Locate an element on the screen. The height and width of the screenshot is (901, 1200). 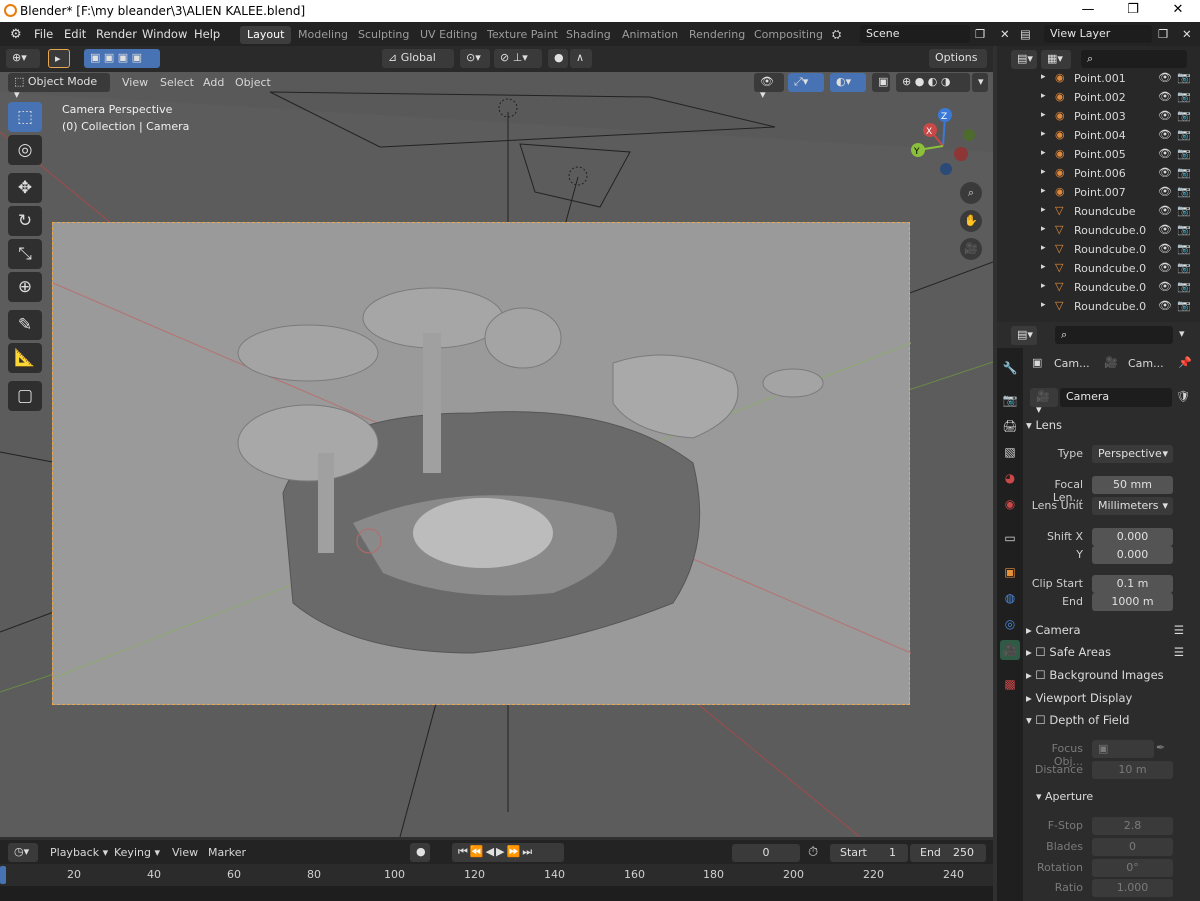
mode-selector: ⬚ Object Mode ▾ is located at coordinates (59, 87).